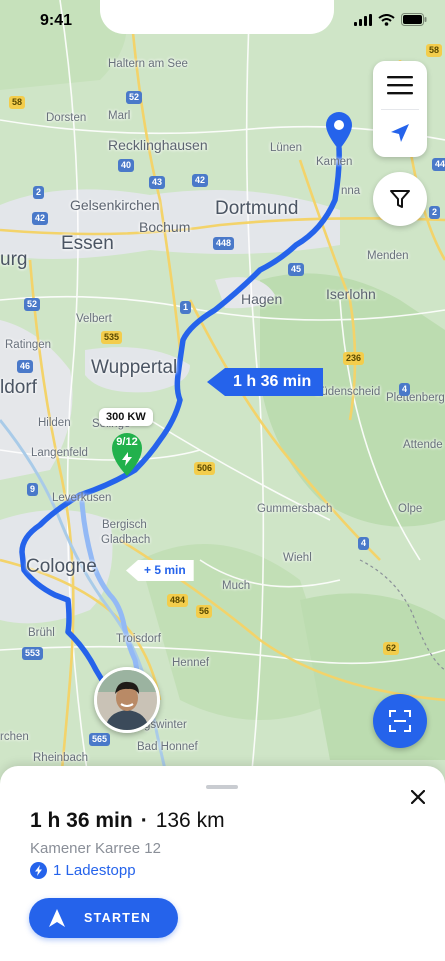 The height and width of the screenshot is (961, 445). What do you see at coordinates (205, 468) in the screenshot?
I see `road-shield: 506` at bounding box center [205, 468].